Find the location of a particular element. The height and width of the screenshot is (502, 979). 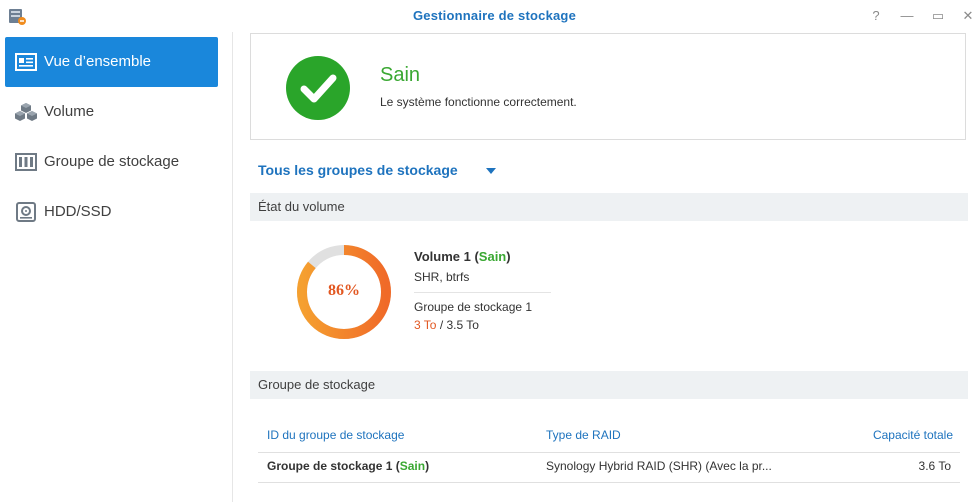

volume-capacity: 3 To / 3.5 To is located at coordinates (446, 325).